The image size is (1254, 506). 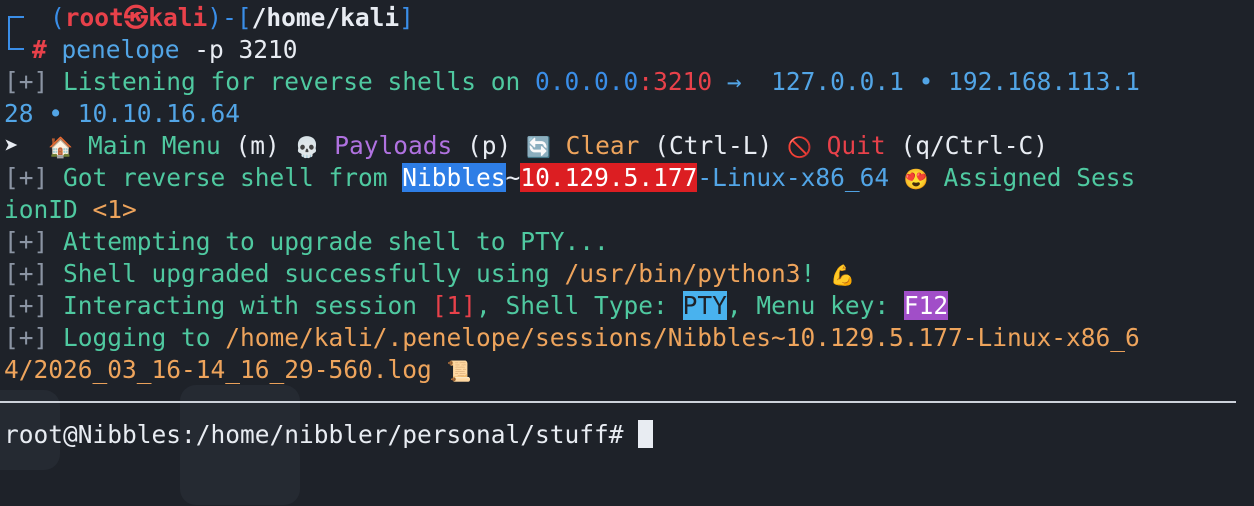 I want to click on main-menu-key: (m), so click(x=257, y=145).